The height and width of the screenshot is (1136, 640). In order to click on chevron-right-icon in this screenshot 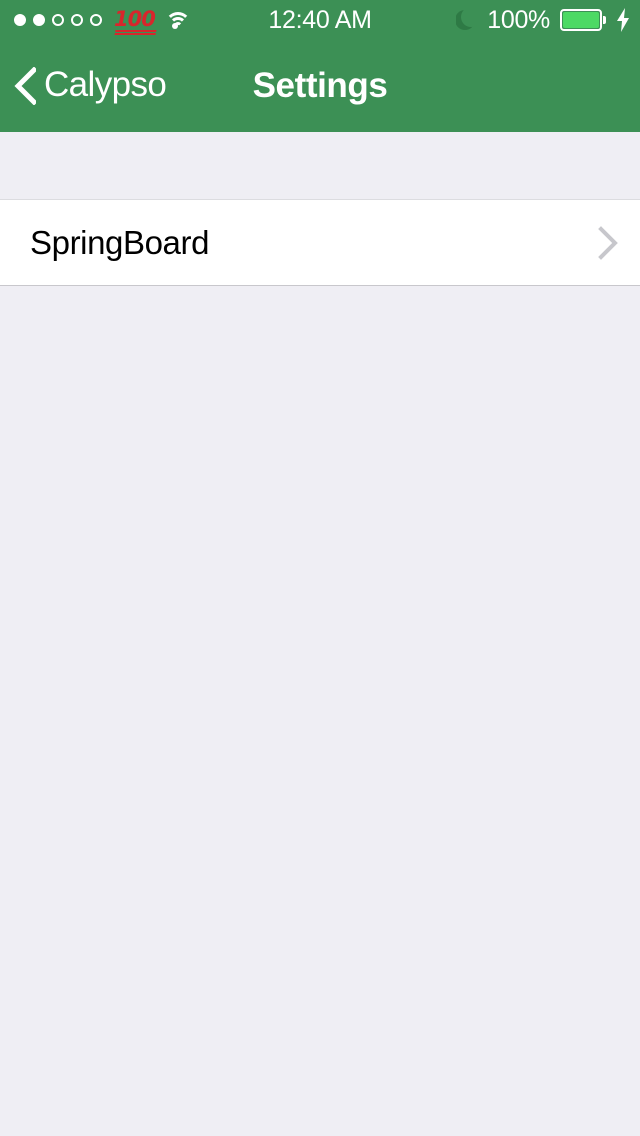, I will do `click(608, 242)`.